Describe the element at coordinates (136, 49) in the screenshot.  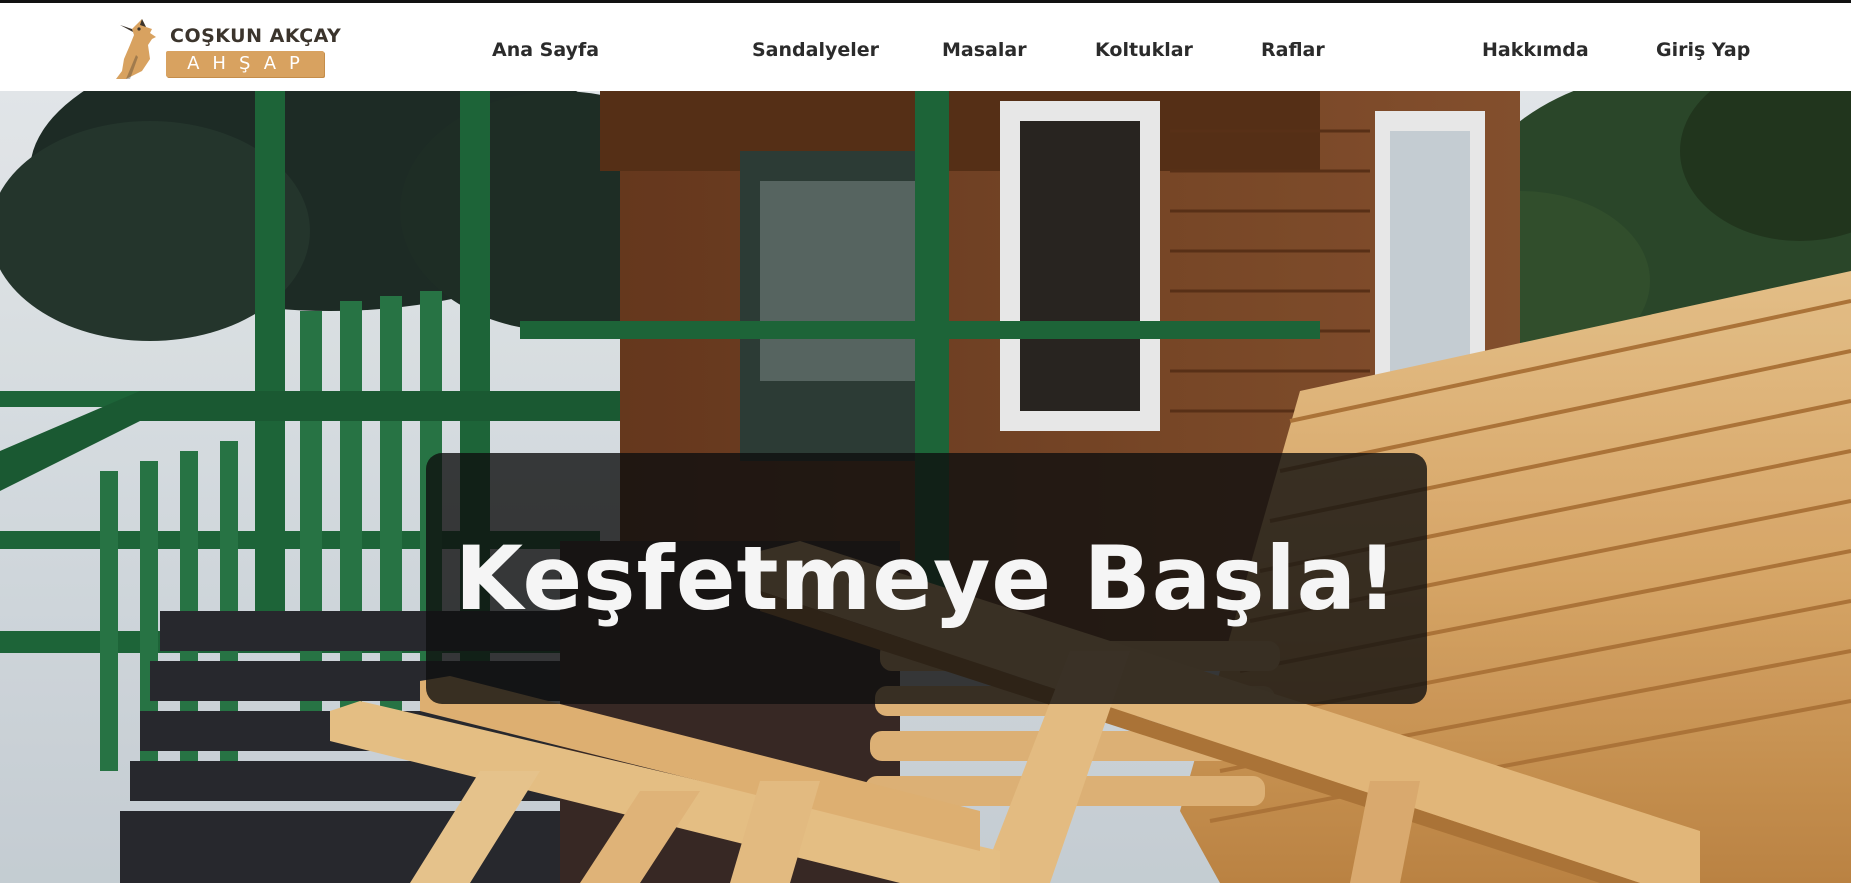
I see `woodpecker-icon` at that location.